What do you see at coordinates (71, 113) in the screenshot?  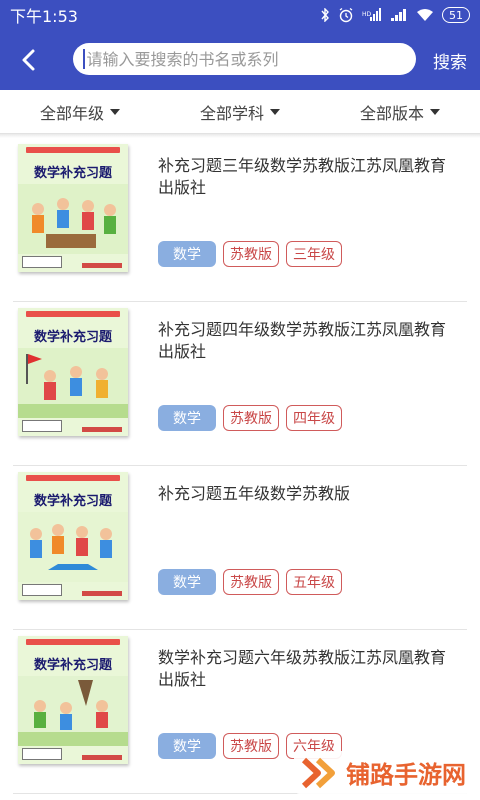 I see `filter-grade-label: 全部年级` at bounding box center [71, 113].